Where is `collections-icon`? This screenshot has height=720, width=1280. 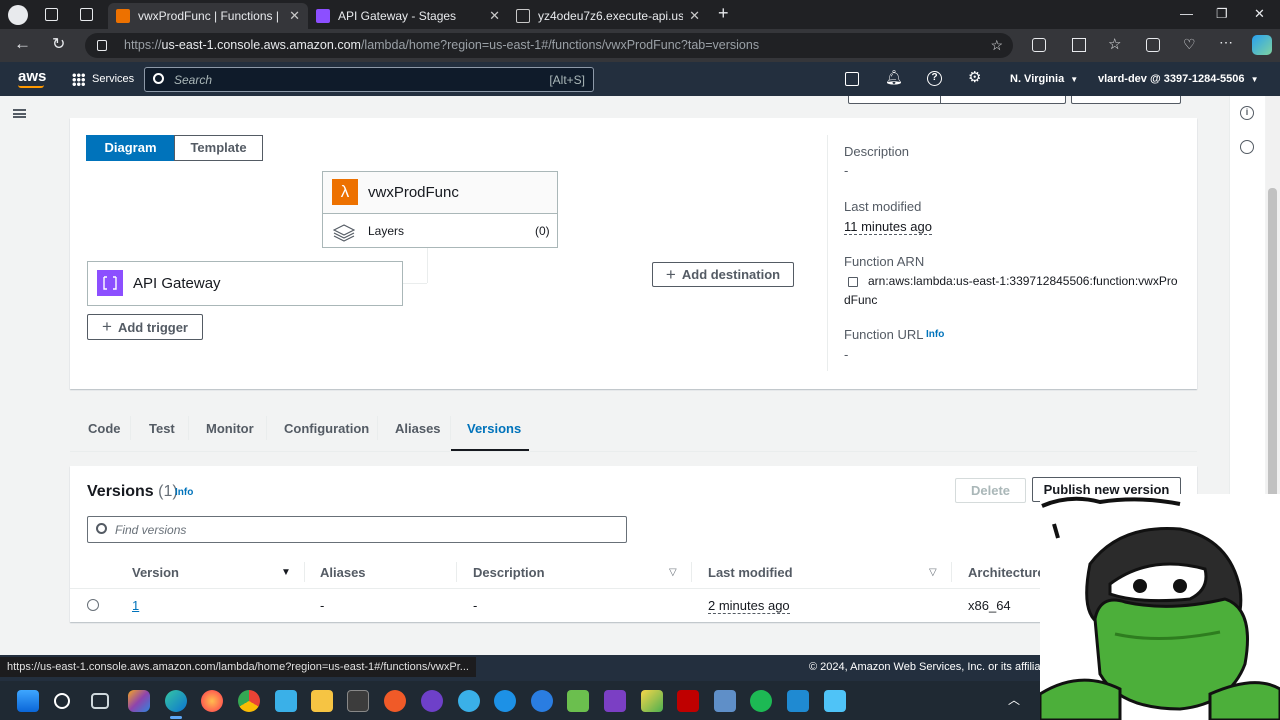 collections-icon is located at coordinates (1153, 45).